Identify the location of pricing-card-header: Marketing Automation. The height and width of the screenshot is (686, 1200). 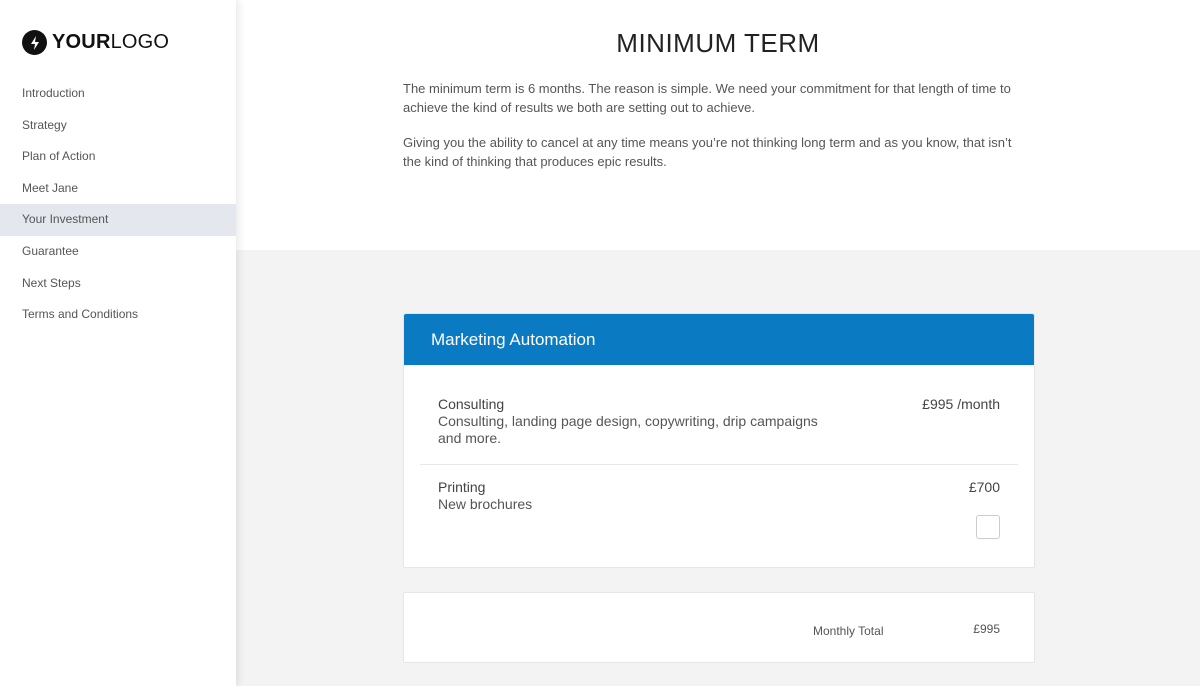
(719, 339).